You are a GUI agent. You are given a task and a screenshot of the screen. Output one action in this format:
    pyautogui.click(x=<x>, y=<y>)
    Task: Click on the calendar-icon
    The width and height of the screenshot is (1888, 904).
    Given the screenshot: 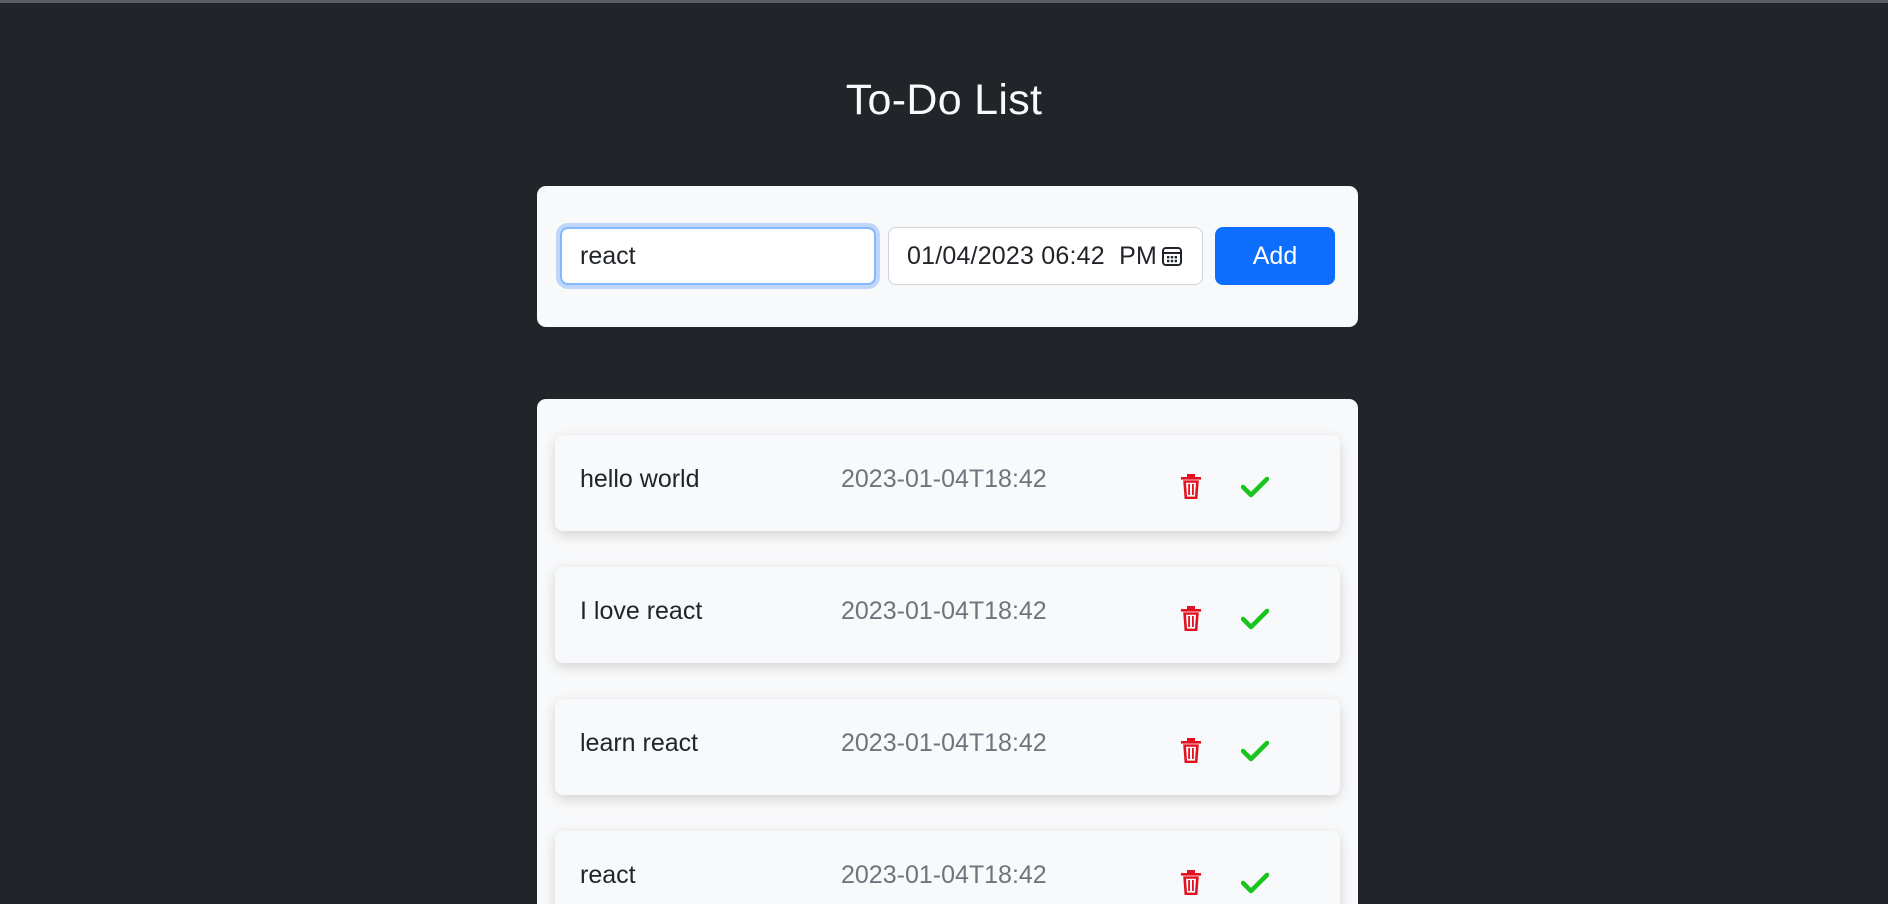 What is the action you would take?
    pyautogui.click(x=1172, y=256)
    